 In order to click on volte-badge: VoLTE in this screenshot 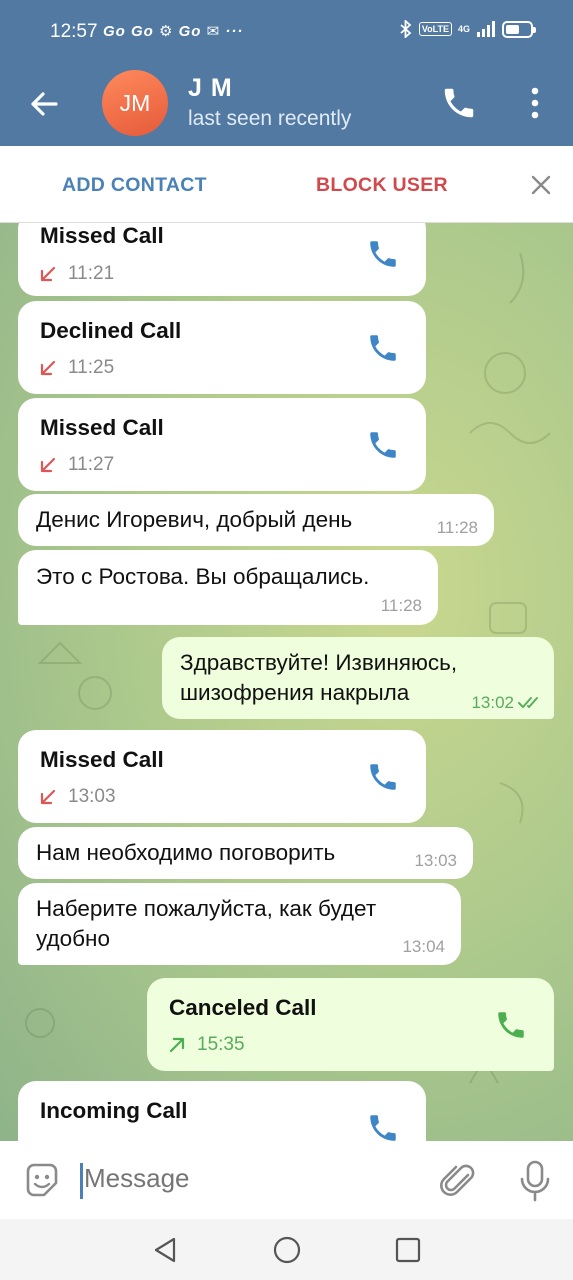, I will do `click(435, 29)`.